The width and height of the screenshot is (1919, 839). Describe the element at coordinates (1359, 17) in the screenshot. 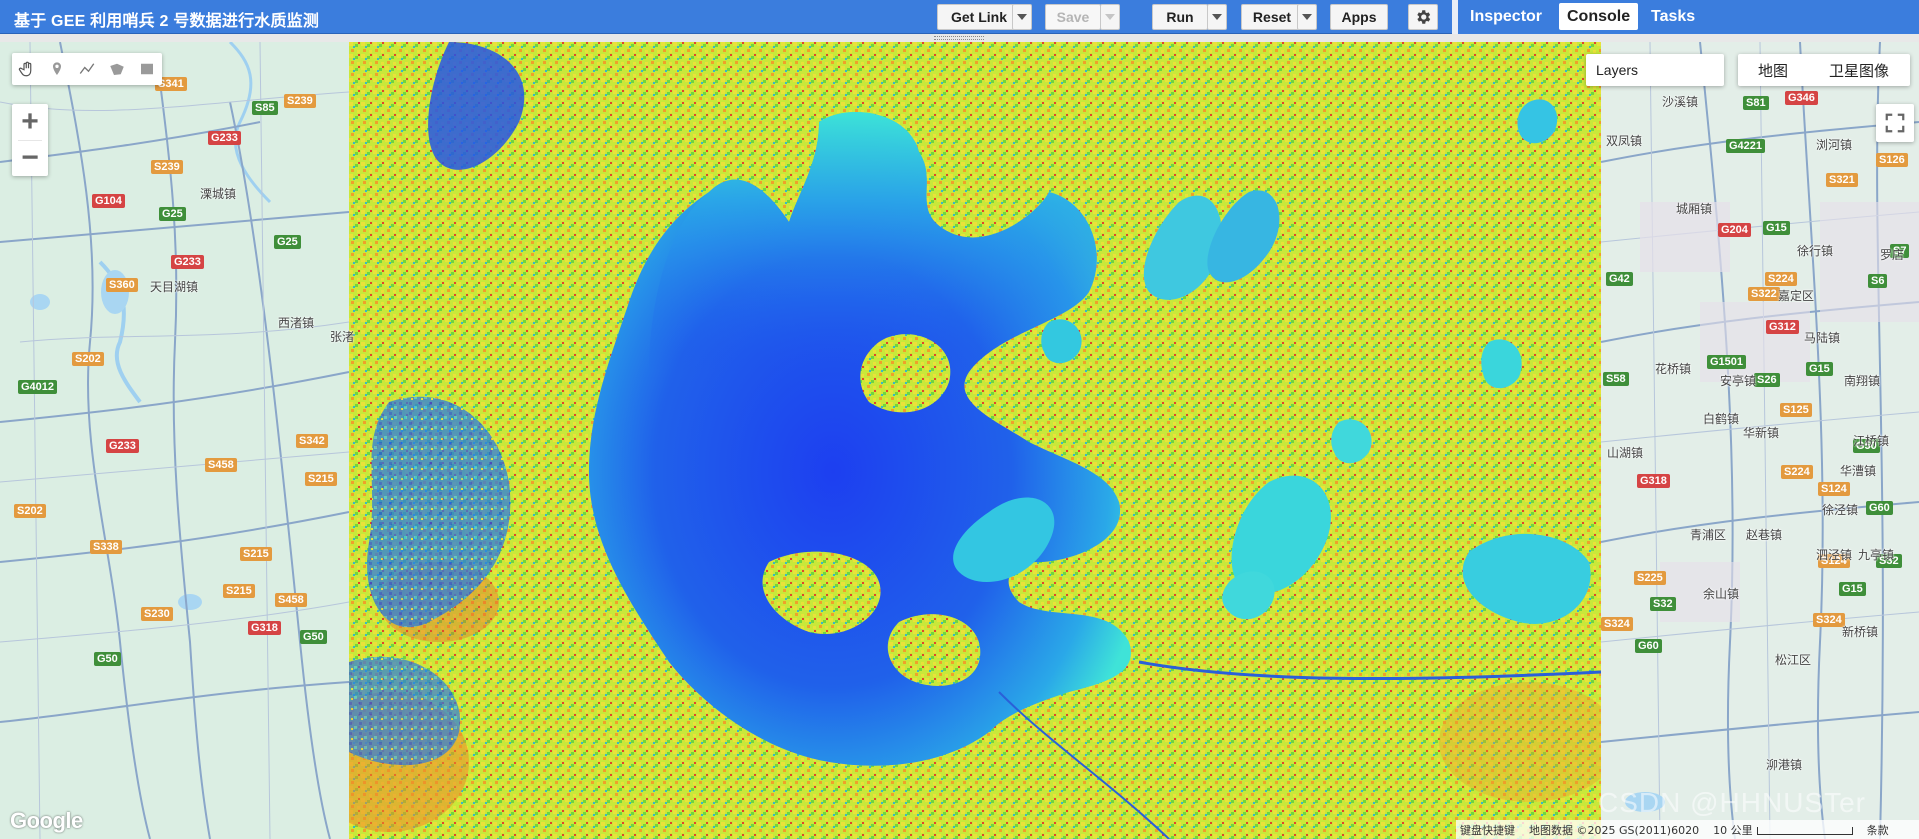

I see `apps-button: Apps` at that location.